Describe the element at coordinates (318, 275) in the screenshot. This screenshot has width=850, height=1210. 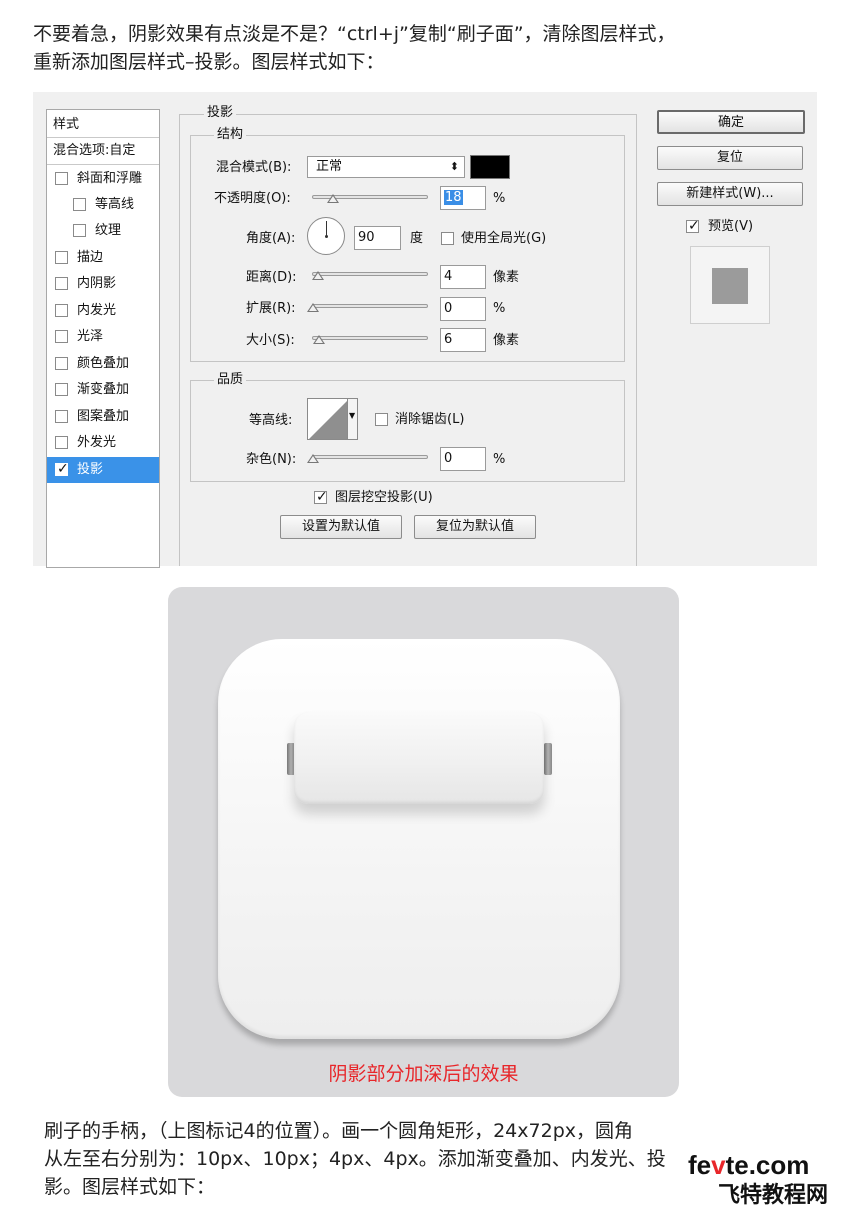
I see `distance-slider-thumb` at that location.